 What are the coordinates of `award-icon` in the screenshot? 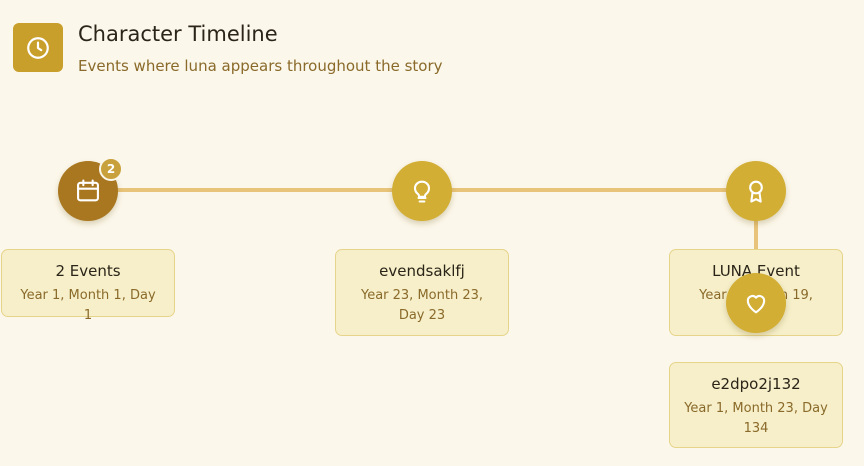 It's located at (756, 191).